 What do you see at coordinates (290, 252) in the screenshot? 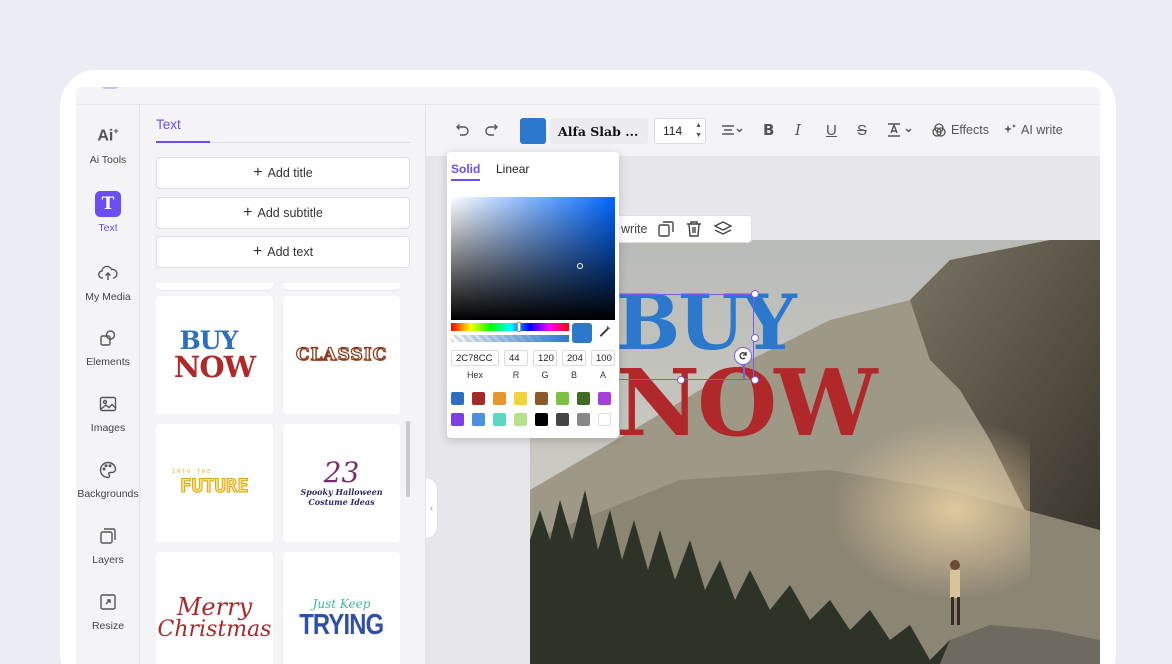
I see `add-text-label: Add text` at bounding box center [290, 252].